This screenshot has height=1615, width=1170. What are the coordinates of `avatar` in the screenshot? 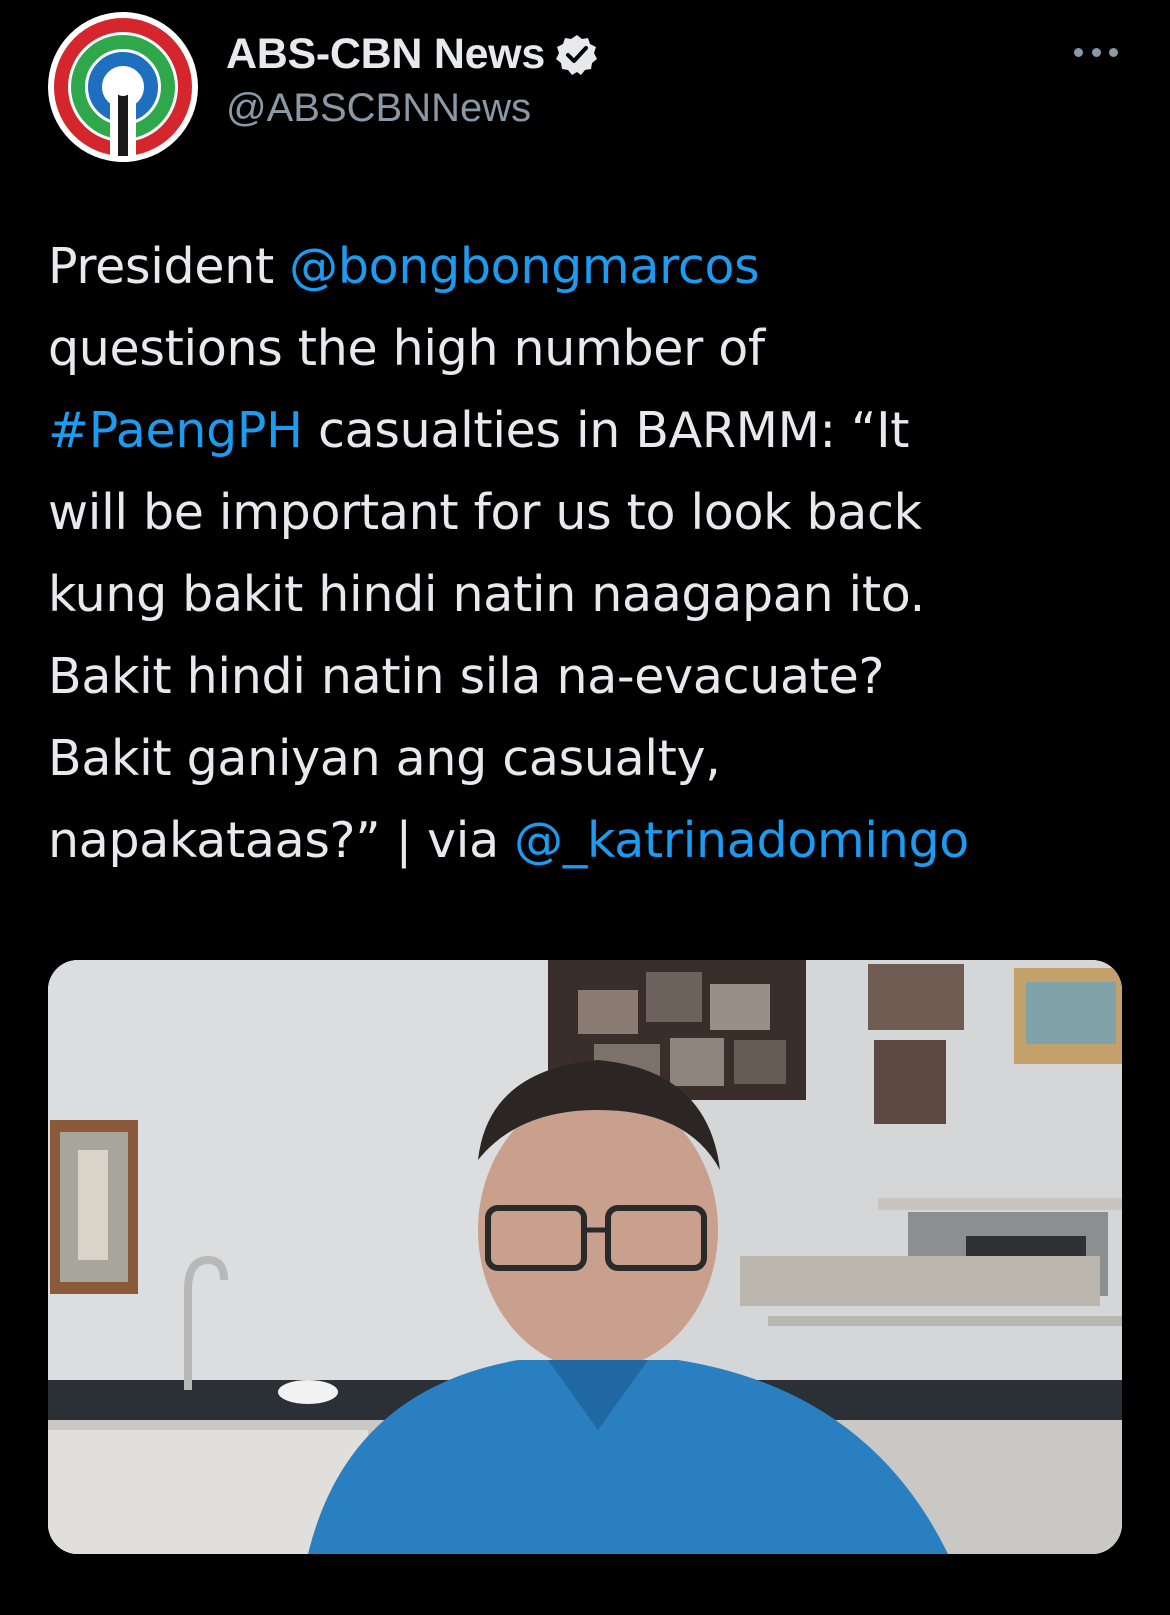 It's located at (123, 87).